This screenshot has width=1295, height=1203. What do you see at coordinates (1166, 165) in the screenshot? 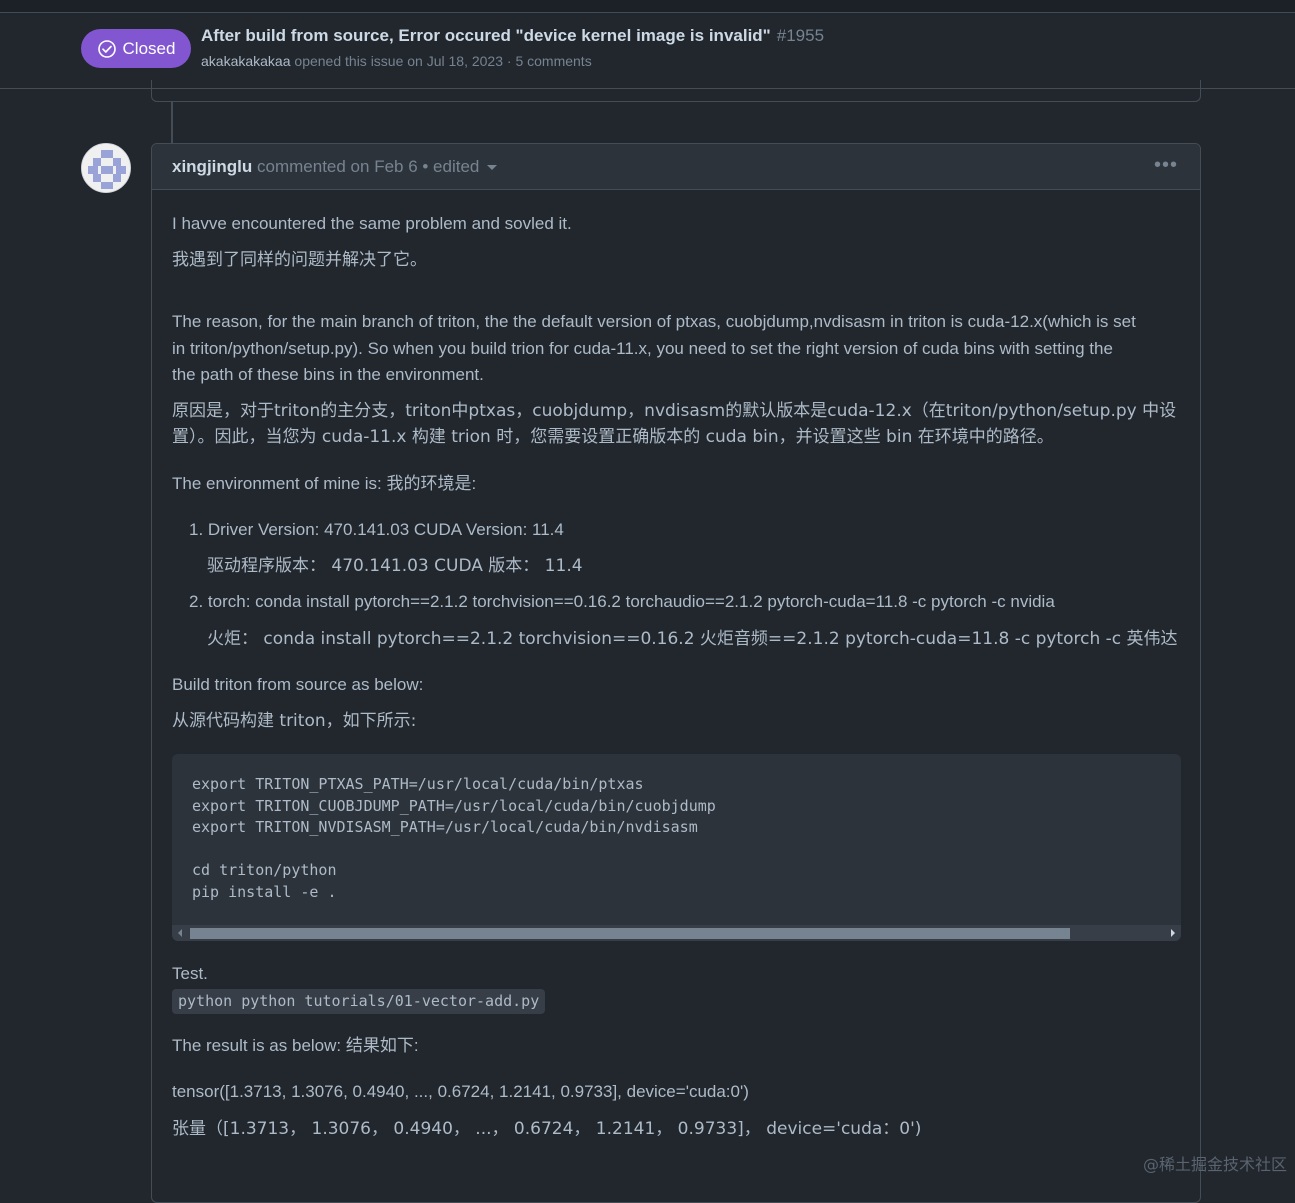
I see `kebab-icon: •••` at bounding box center [1166, 165].